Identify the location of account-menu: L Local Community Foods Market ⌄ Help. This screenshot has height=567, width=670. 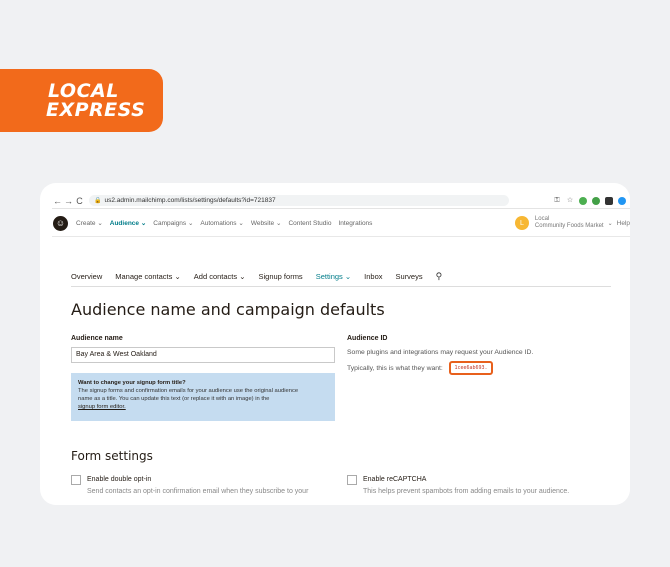
(572, 223).